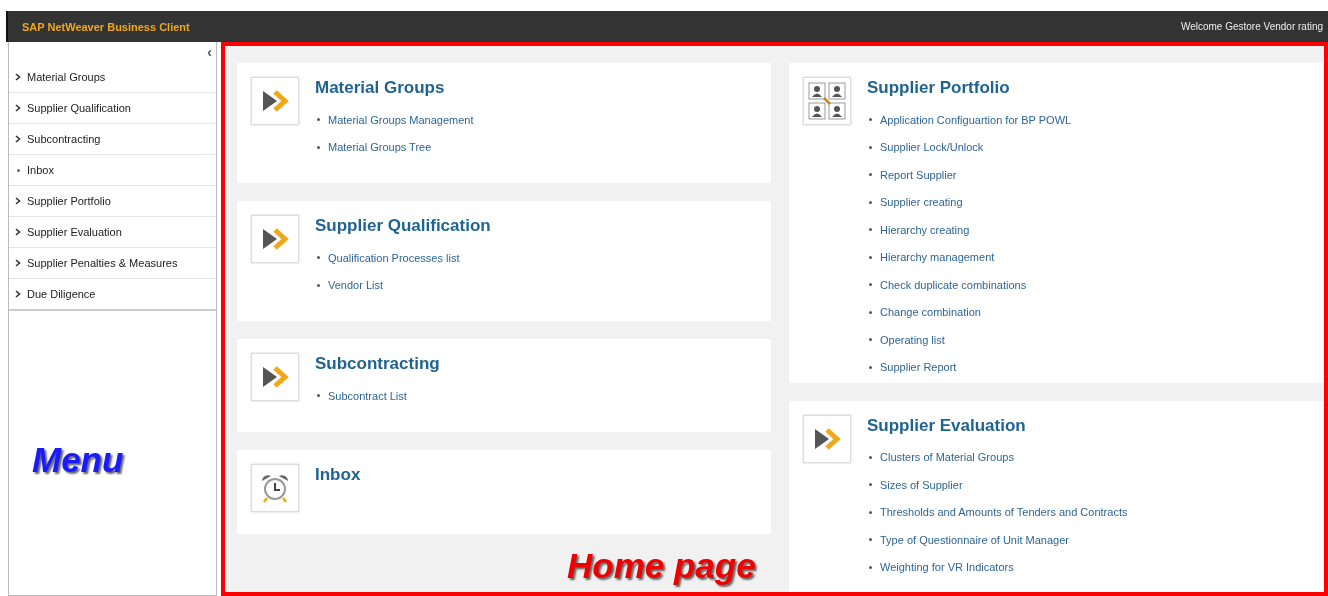 This screenshot has width=1328, height=596. Describe the element at coordinates (78, 460) in the screenshot. I see `menu-label: Menu` at that location.